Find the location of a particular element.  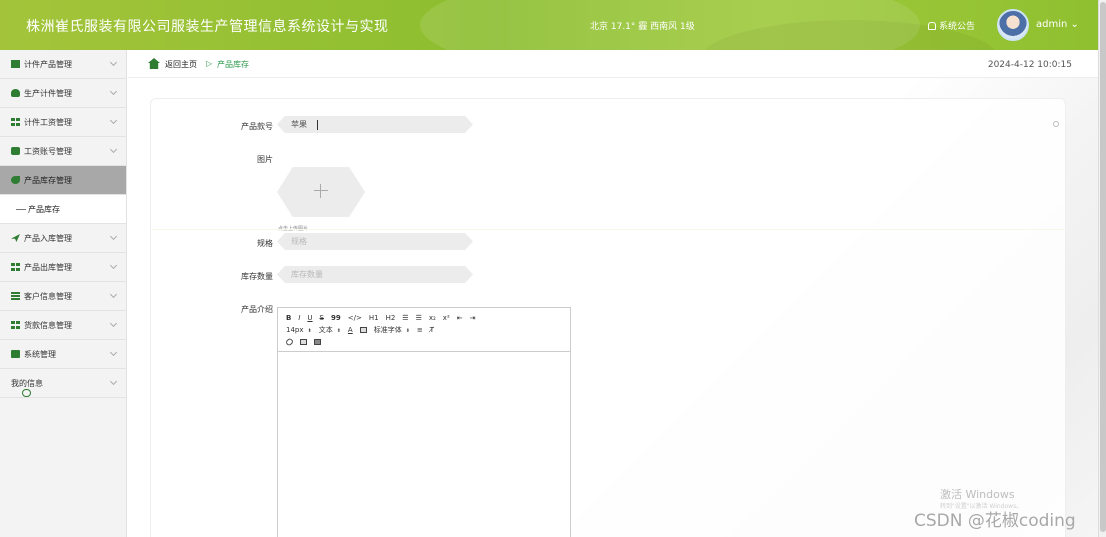

code-button: </> is located at coordinates (355, 318).